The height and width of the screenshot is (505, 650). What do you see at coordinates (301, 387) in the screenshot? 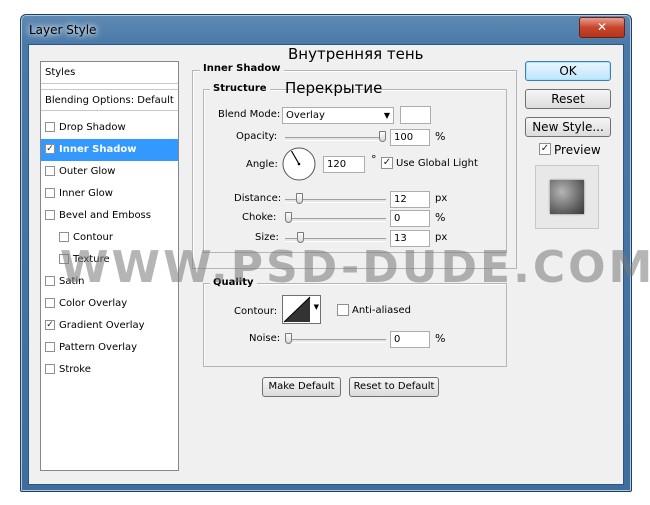
I see `make-default-button: Make Default` at bounding box center [301, 387].